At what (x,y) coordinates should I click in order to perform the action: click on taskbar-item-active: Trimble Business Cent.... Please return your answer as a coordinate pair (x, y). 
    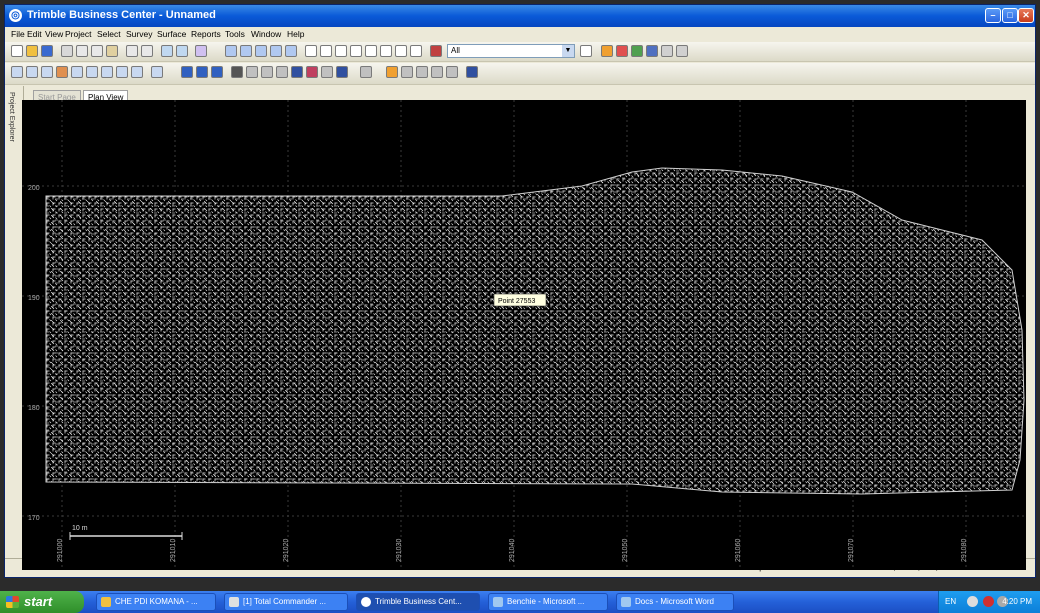
    Looking at the image, I should click on (418, 602).